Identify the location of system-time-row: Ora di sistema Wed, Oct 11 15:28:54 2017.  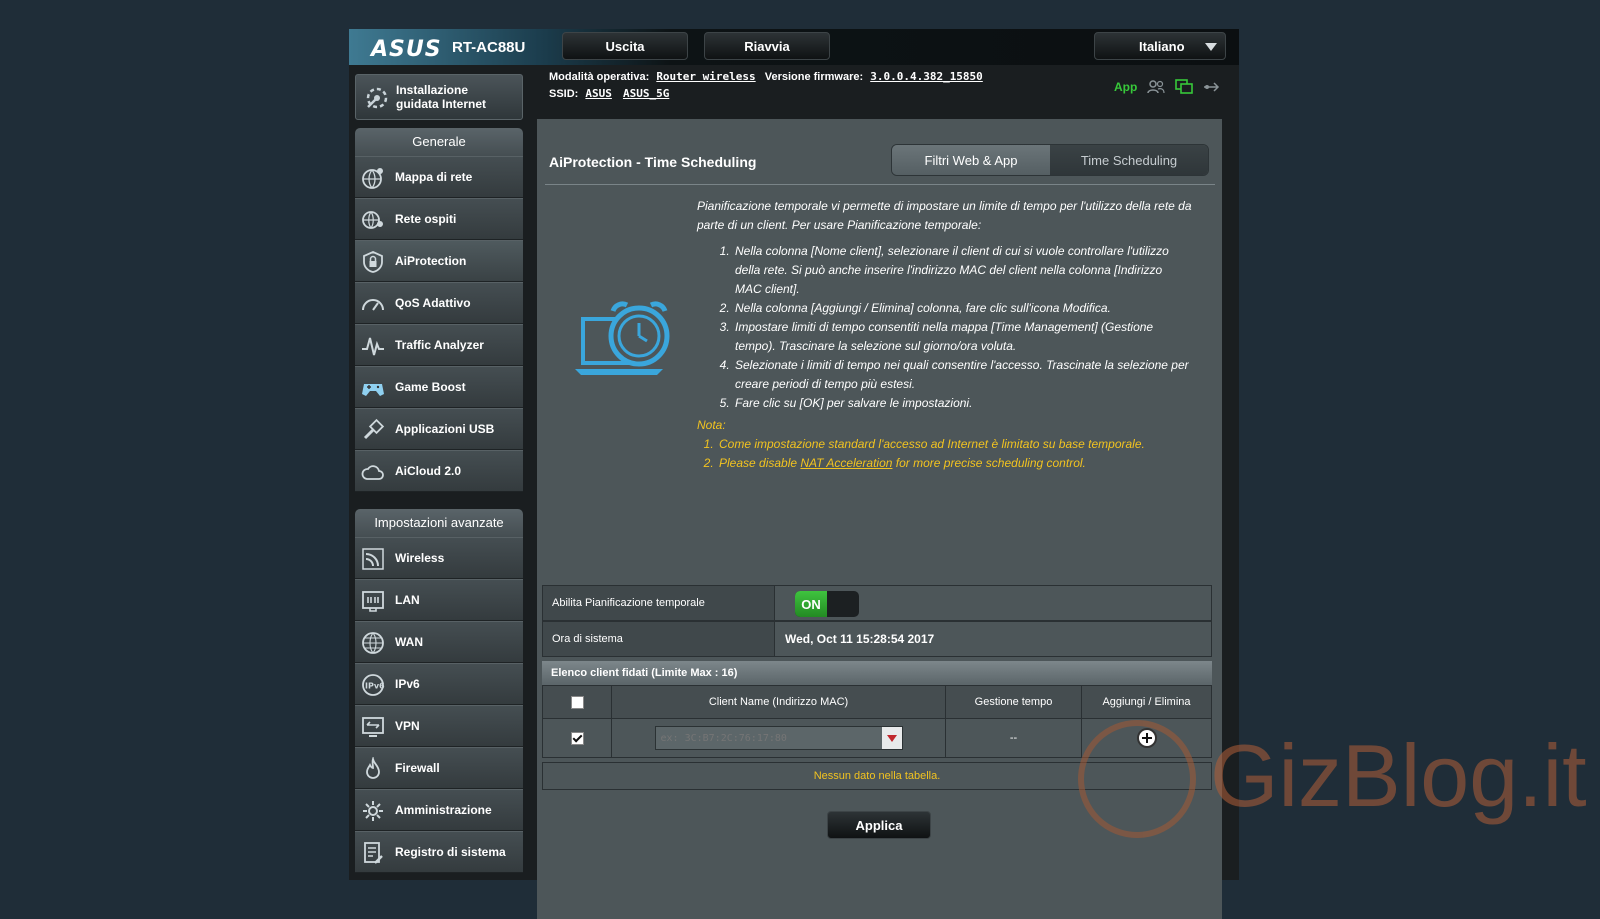
(877, 639).